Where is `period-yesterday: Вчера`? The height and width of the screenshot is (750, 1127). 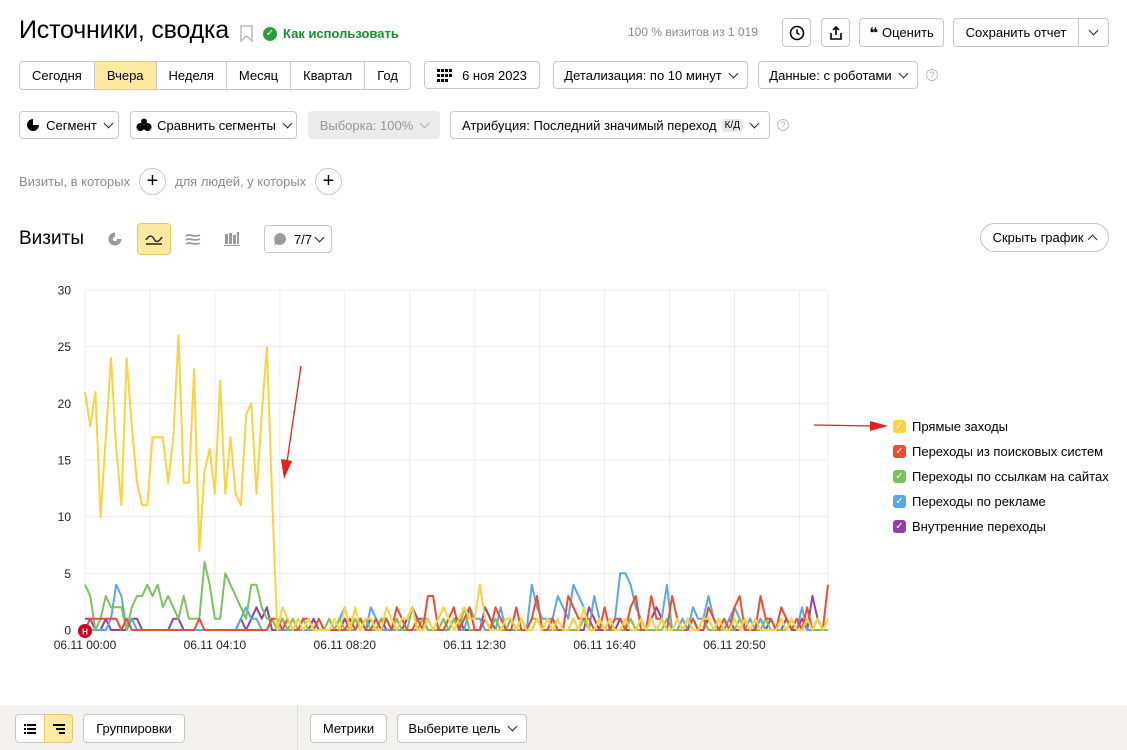
period-yesterday: Вчера is located at coordinates (125, 75).